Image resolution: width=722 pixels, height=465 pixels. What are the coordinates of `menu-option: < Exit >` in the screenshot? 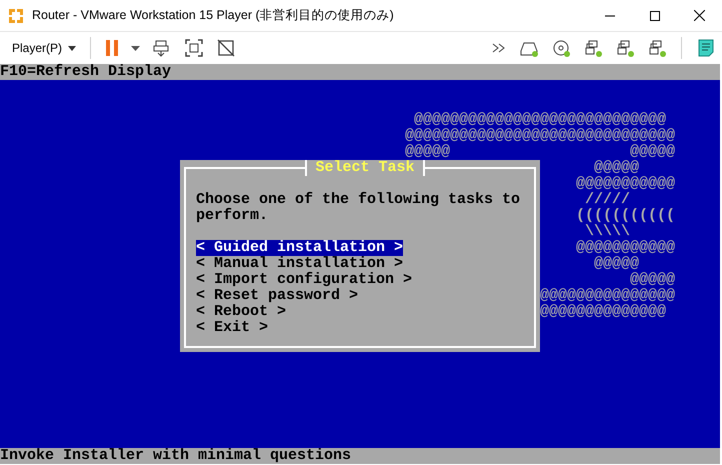 It's located at (232, 328).